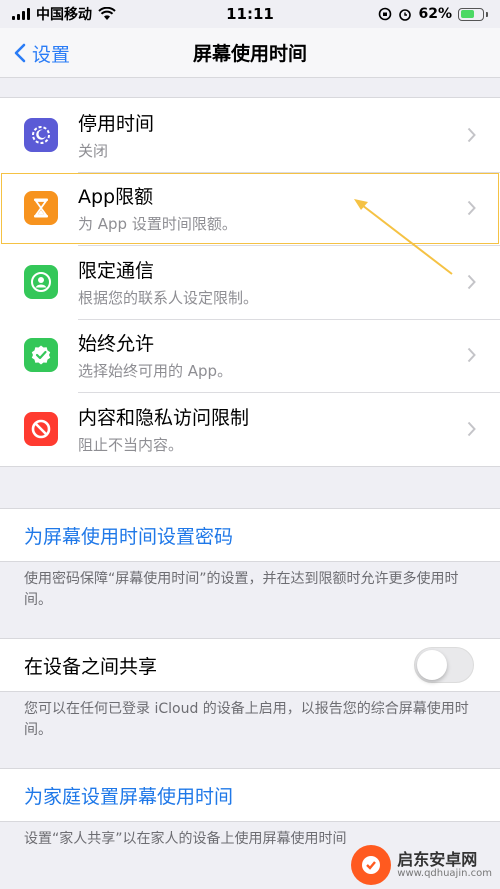 The width and height of the screenshot is (500, 889). I want to click on chevron-left-icon, so click(20, 53).